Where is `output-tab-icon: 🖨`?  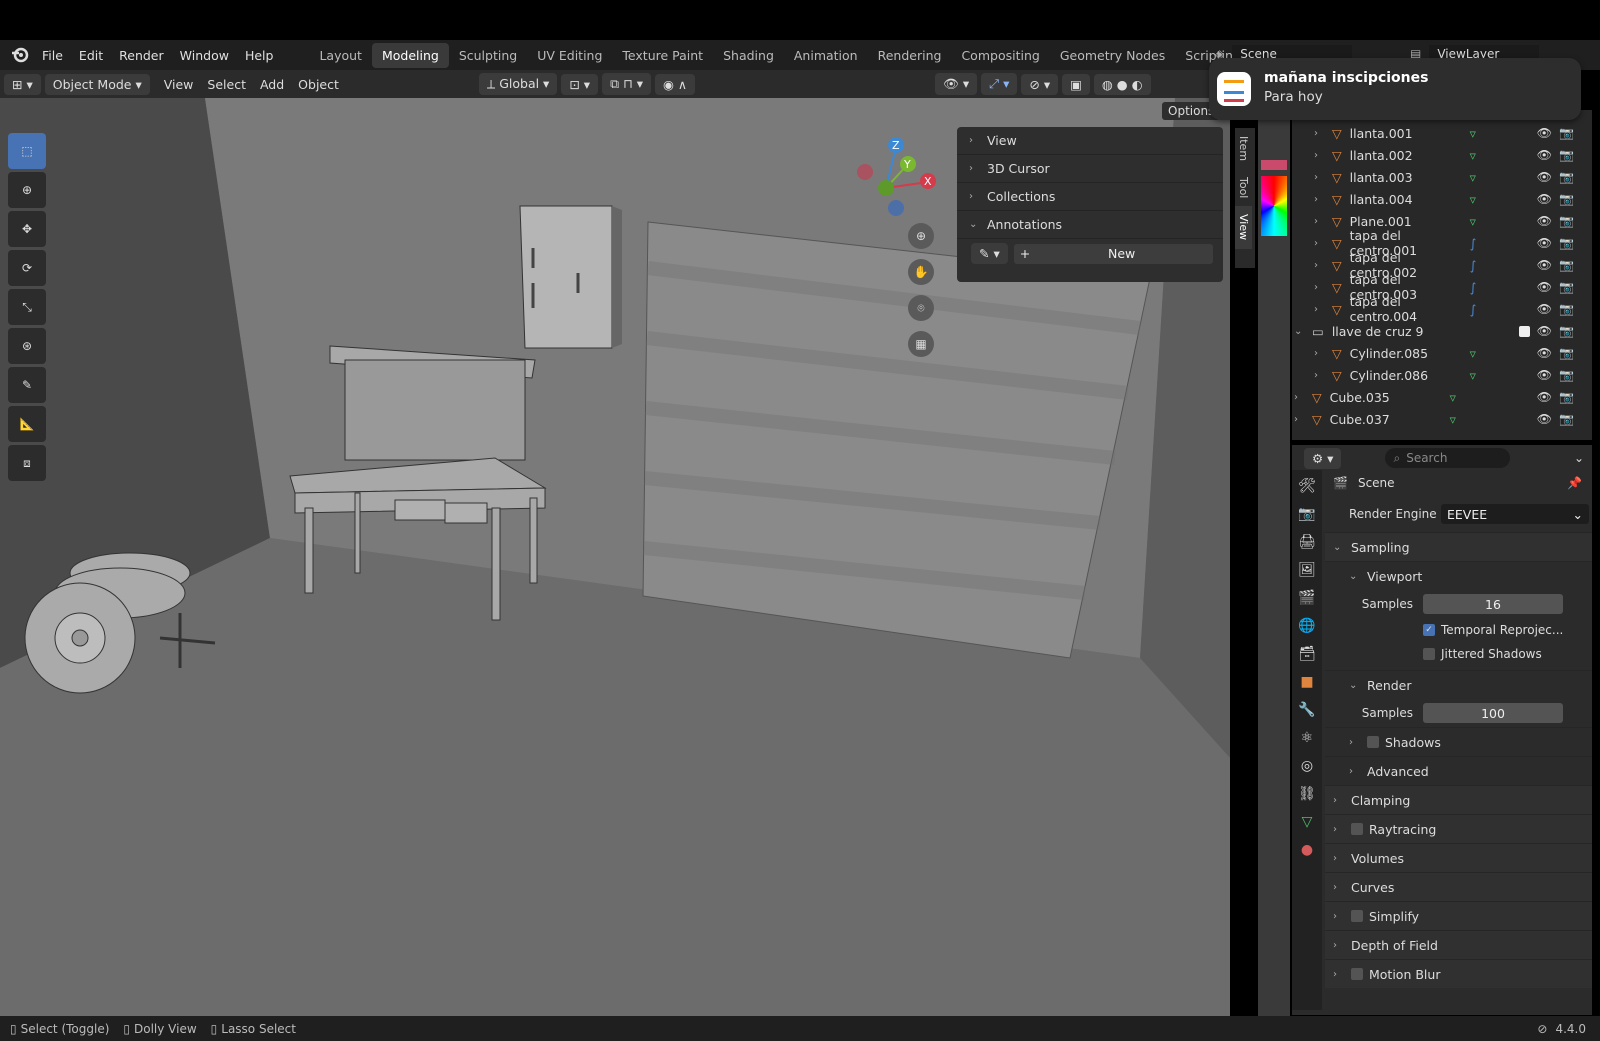
output-tab-icon: 🖨 is located at coordinates (1307, 542).